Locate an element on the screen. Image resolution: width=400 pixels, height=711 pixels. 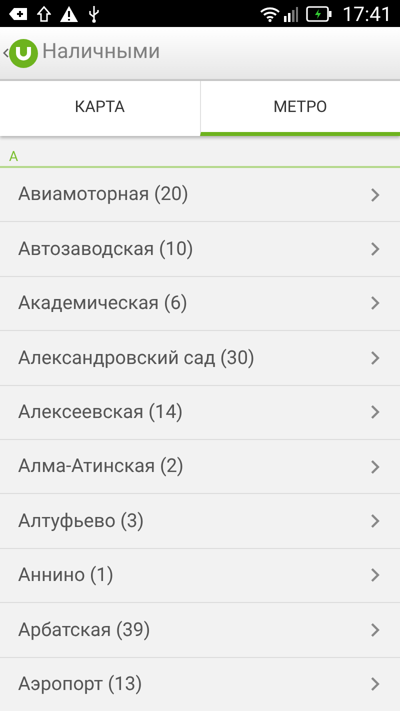
station-row: Арбатская (39) is located at coordinates (200, 630).